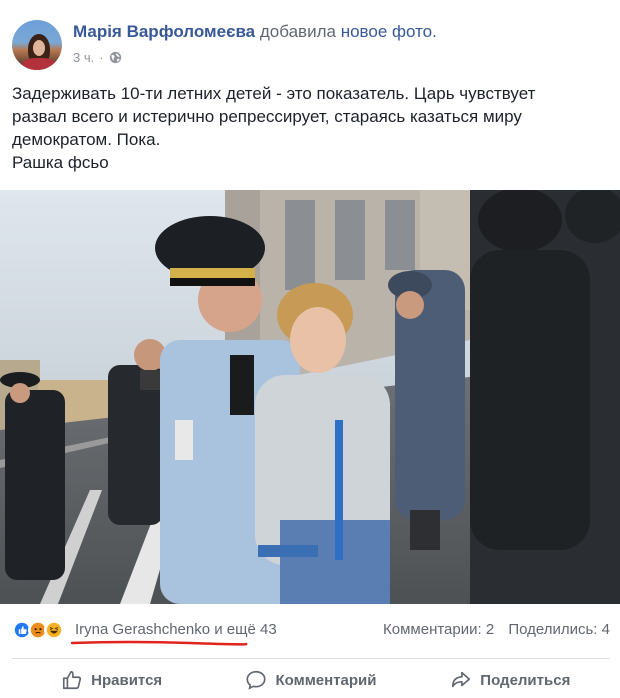 This screenshot has height=698, width=620. I want to click on like-button: Нравится, so click(111, 680).